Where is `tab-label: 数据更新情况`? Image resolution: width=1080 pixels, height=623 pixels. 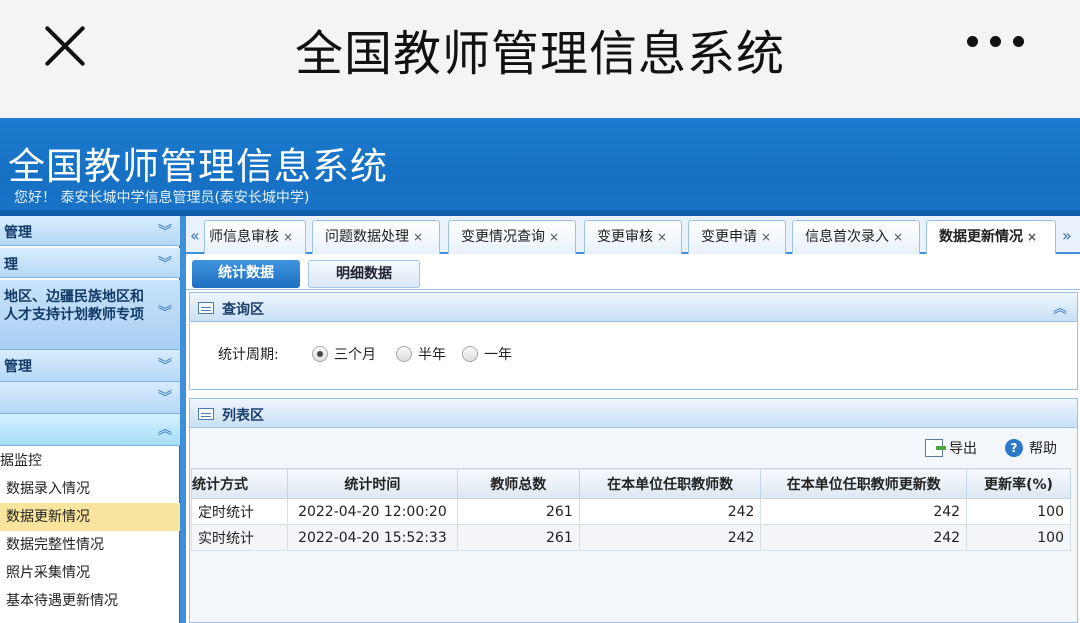 tab-label: 数据更新情况 is located at coordinates (981, 237).